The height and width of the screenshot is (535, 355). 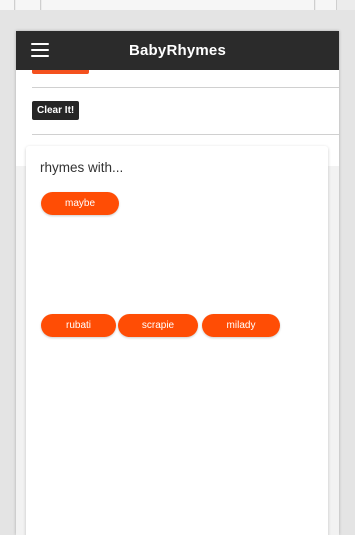 I want to click on rhyme-chip: milady, so click(x=241, y=325).